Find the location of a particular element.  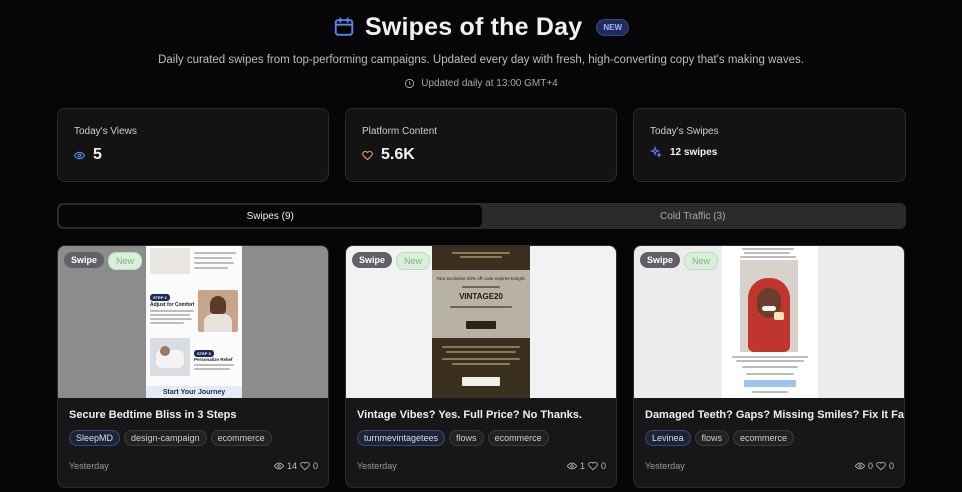

view-count: 1 is located at coordinates (582, 466).